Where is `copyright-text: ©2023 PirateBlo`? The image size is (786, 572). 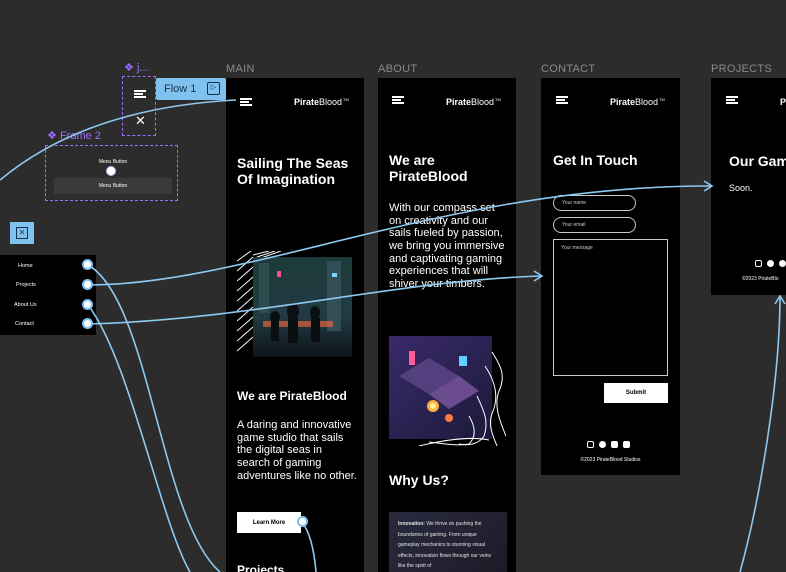
copyright-text: ©2023 PirateBlo is located at coordinates (760, 279).